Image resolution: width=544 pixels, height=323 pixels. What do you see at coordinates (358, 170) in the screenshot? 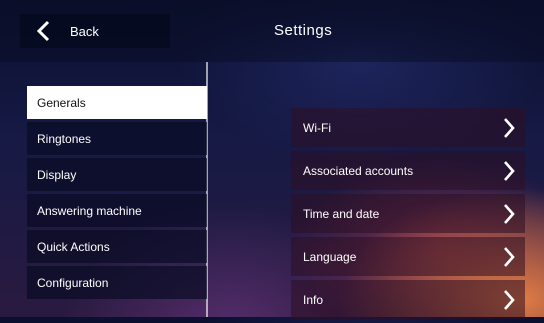
I see `row-label: Associated accounts` at bounding box center [358, 170].